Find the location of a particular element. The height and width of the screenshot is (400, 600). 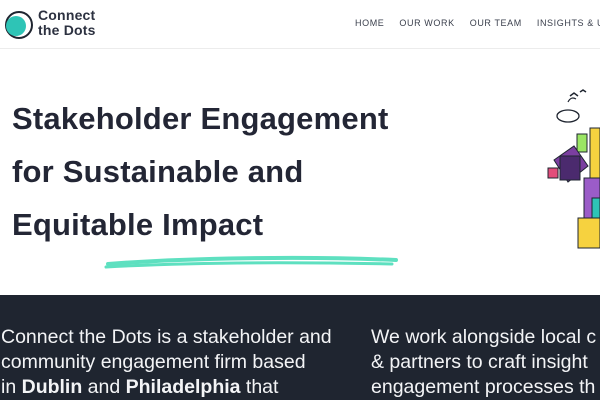

hero-title-line-1: Stakeholder Engagement is located at coordinates (200, 118).